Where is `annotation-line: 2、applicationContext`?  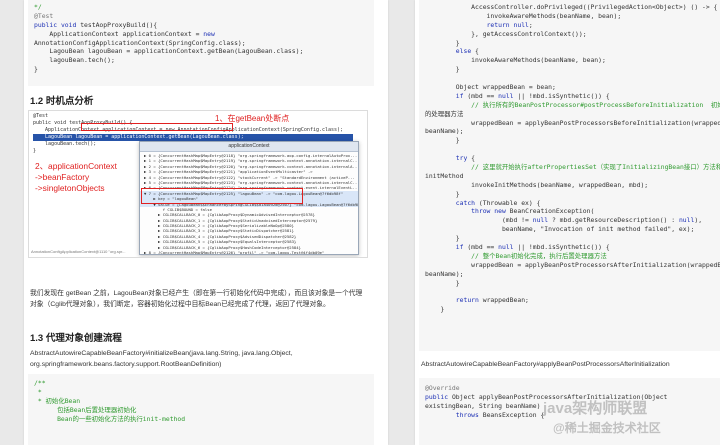
annotation-line: 2、applicationContext is located at coordinates (76, 166).